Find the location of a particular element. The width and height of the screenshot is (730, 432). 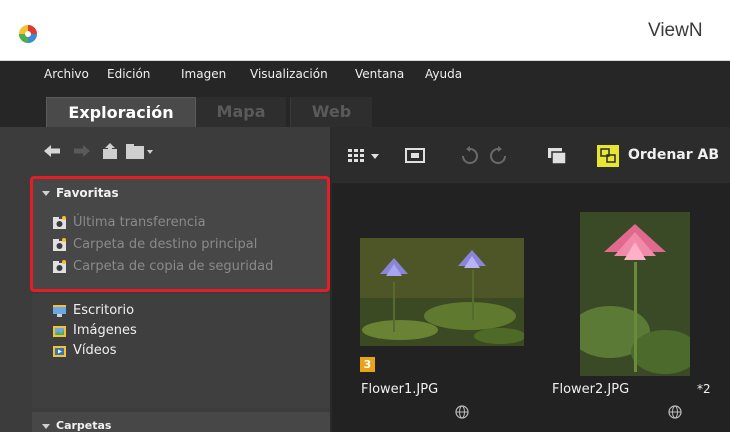

tab-exploracion: Exploración is located at coordinates (121, 112).